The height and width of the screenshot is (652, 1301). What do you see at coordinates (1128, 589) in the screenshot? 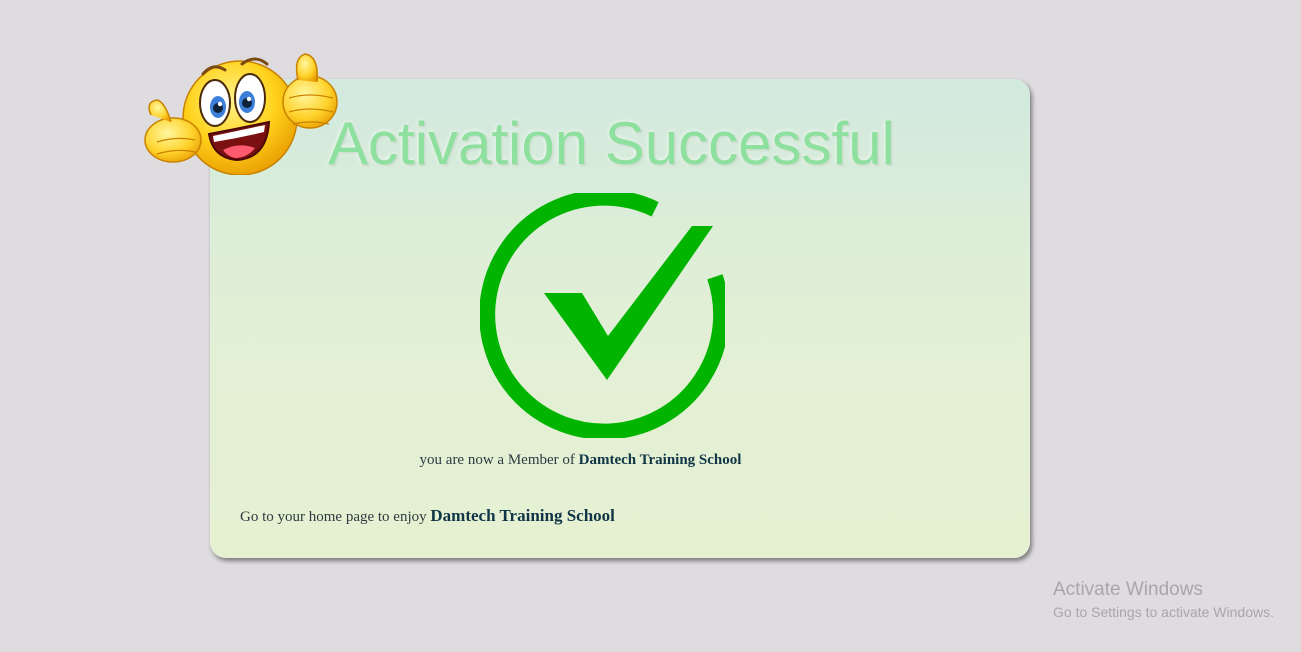
I see `watermark-title: Activate Windows` at bounding box center [1128, 589].